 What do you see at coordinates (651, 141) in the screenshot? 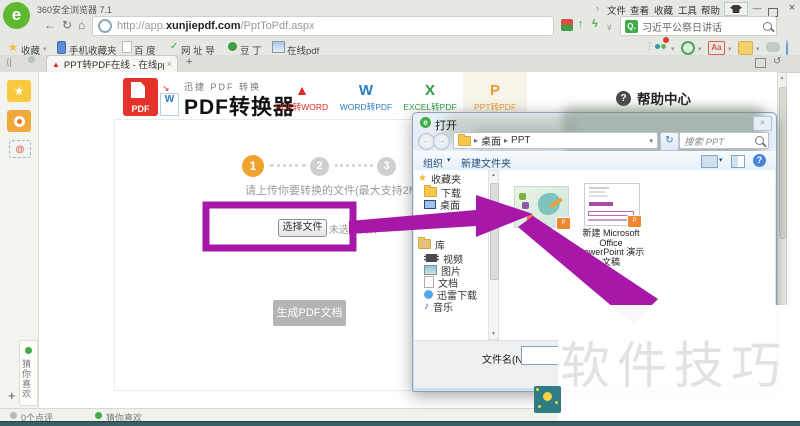
I see `breadcrumb-caret-icon: ▾` at bounding box center [651, 141].